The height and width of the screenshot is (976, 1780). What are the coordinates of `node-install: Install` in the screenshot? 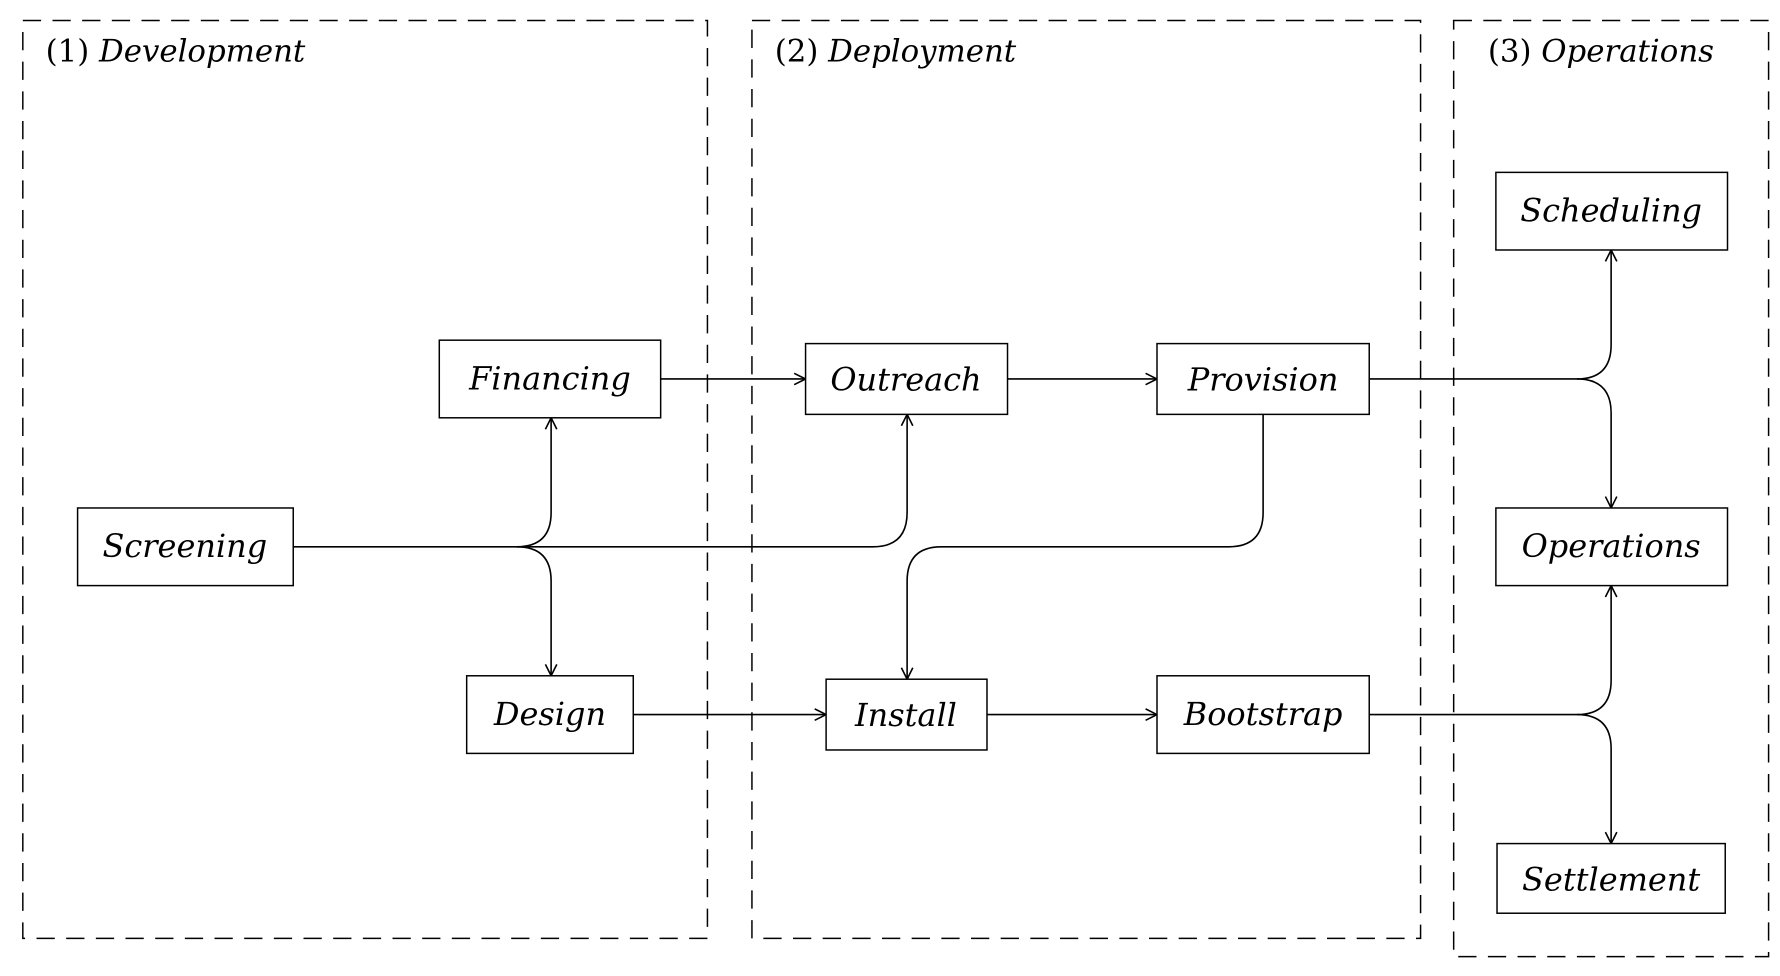 It's located at (906, 714).